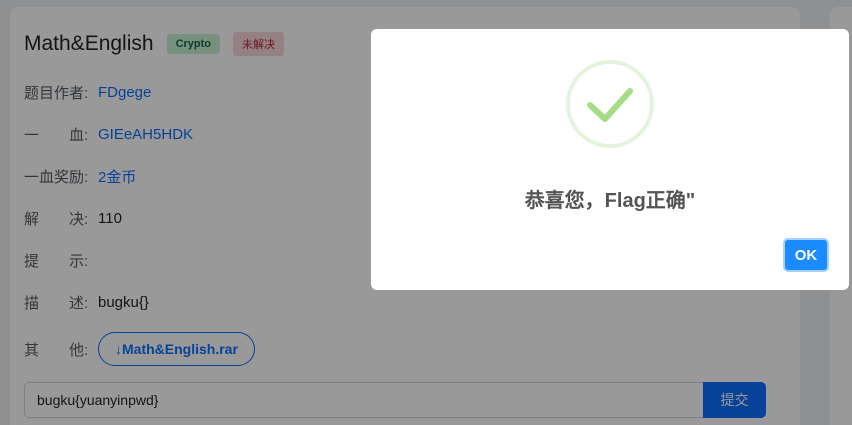 The height and width of the screenshot is (425, 852). Describe the element at coordinates (806, 255) in the screenshot. I see `ok-button: OK` at that location.